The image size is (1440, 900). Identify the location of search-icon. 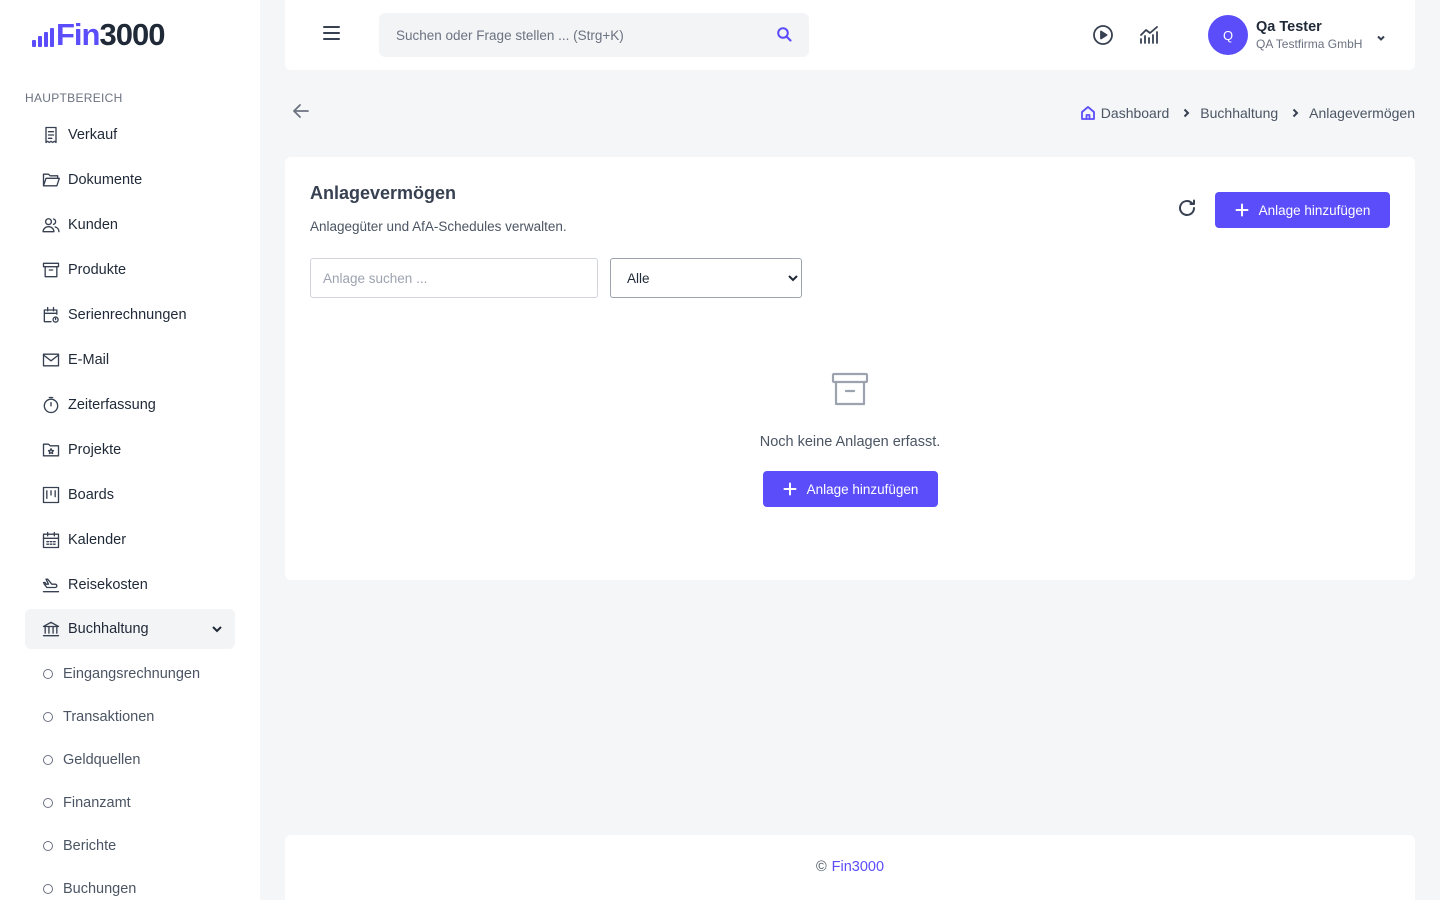
(785, 35).